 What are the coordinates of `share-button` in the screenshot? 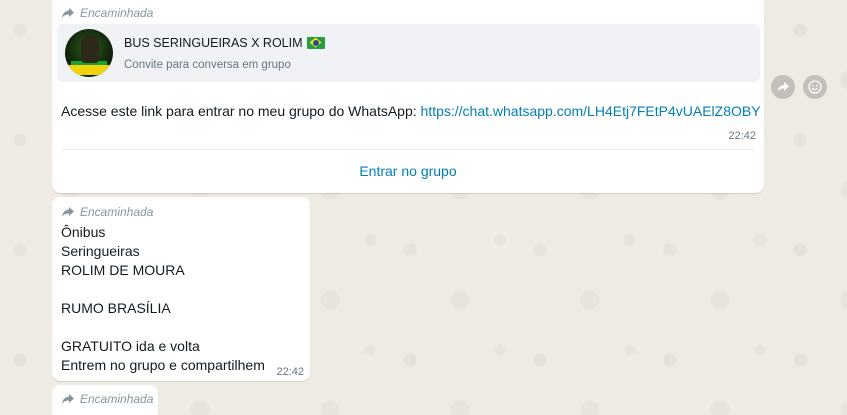 It's located at (783, 87).